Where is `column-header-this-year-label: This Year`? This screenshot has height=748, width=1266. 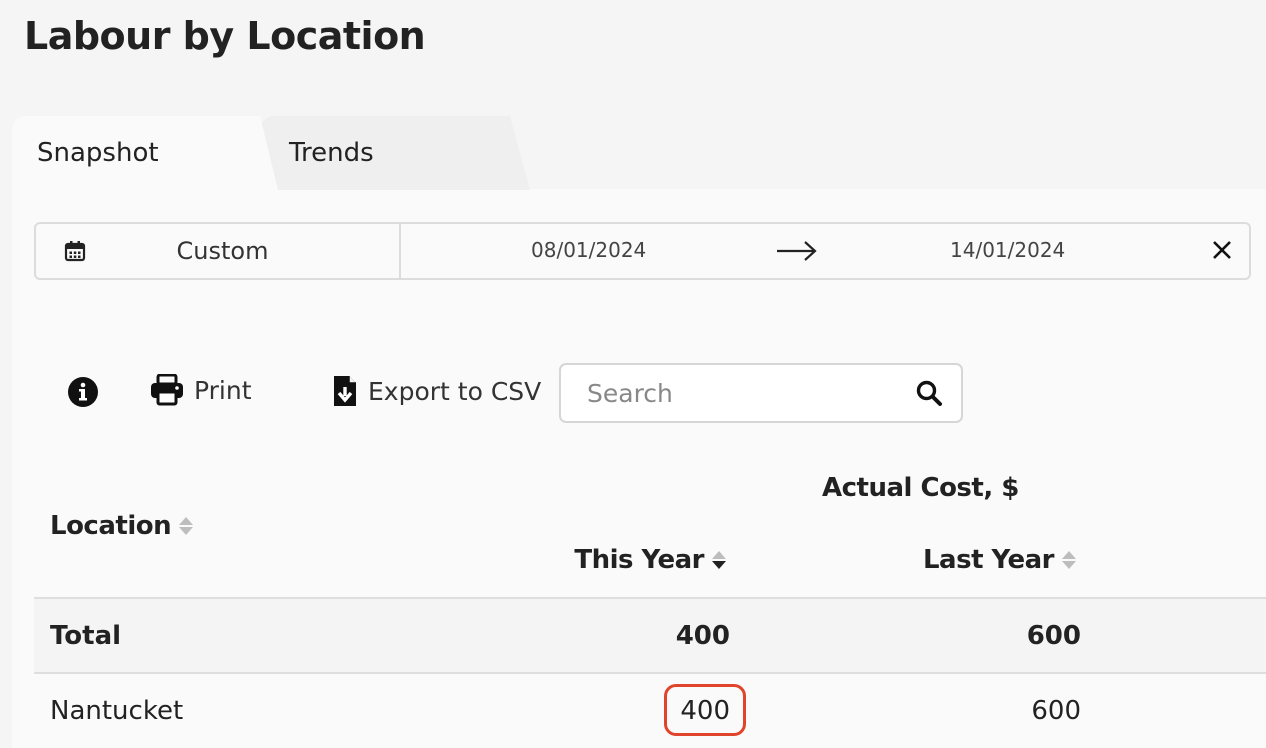
column-header-this-year-label: This Year is located at coordinates (639, 560).